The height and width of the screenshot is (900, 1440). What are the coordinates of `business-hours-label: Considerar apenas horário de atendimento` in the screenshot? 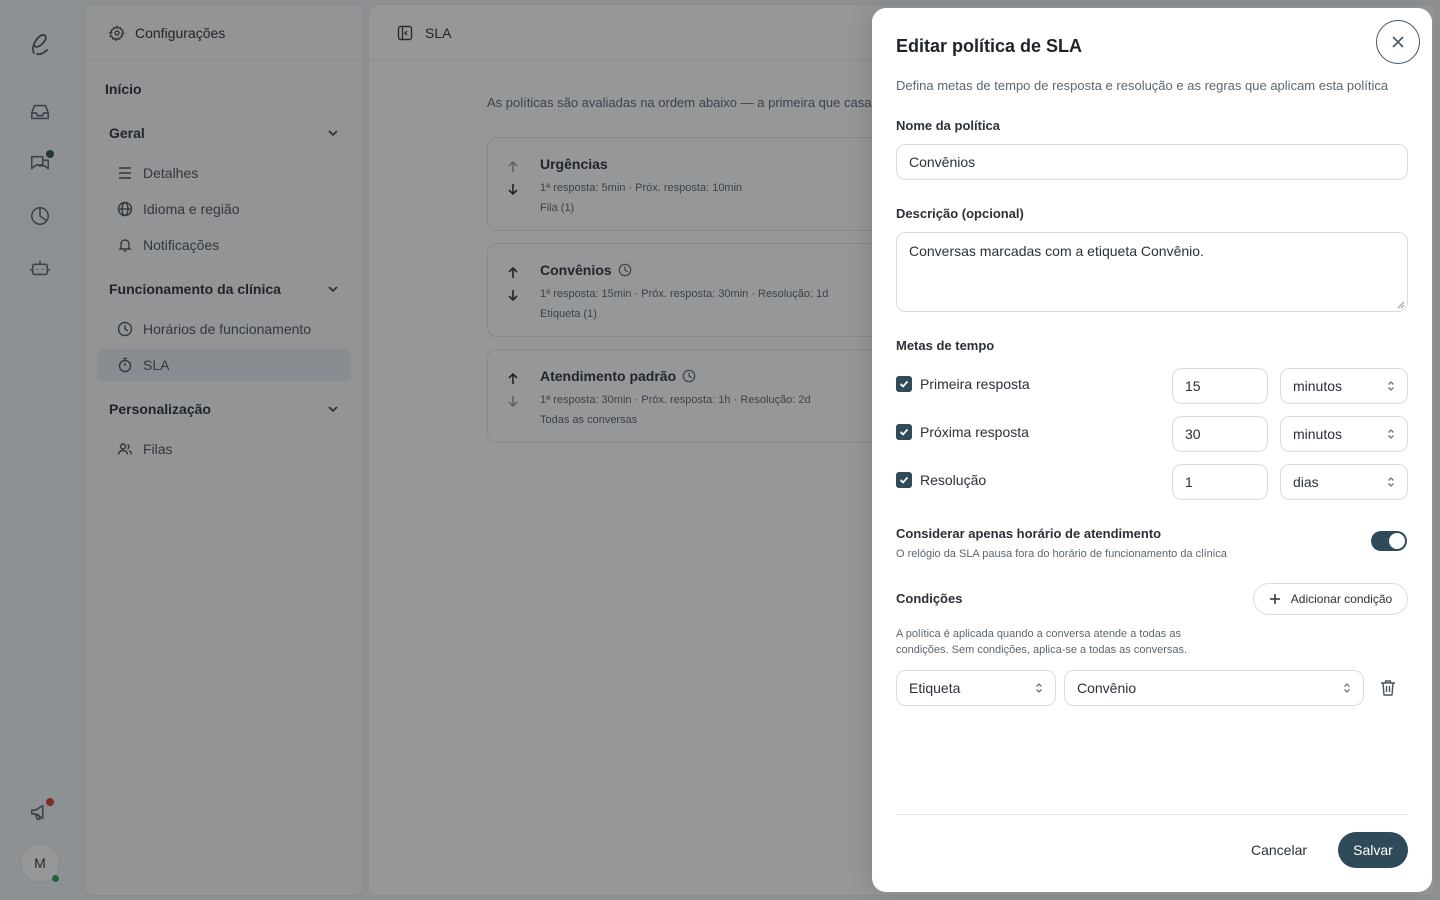 It's located at (1029, 533).